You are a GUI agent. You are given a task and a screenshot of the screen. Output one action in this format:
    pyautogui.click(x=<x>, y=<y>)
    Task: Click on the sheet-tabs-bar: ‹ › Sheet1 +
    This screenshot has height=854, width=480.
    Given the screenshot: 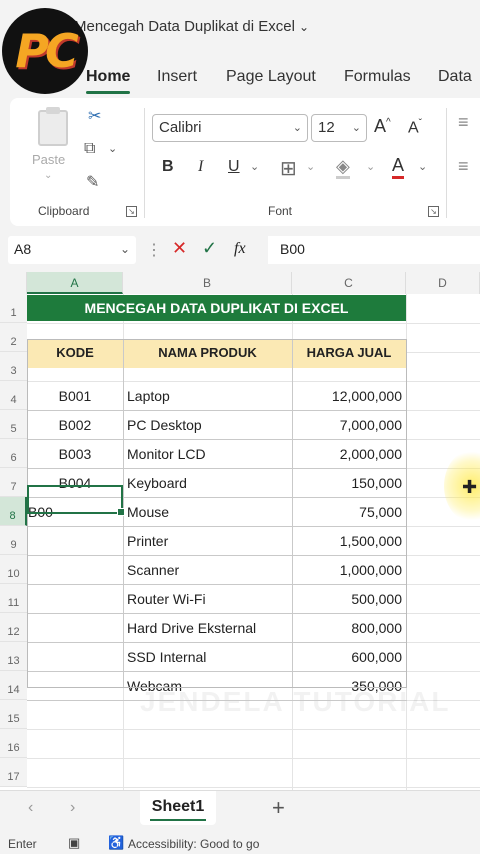 What is the action you would take?
    pyautogui.click(x=240, y=809)
    